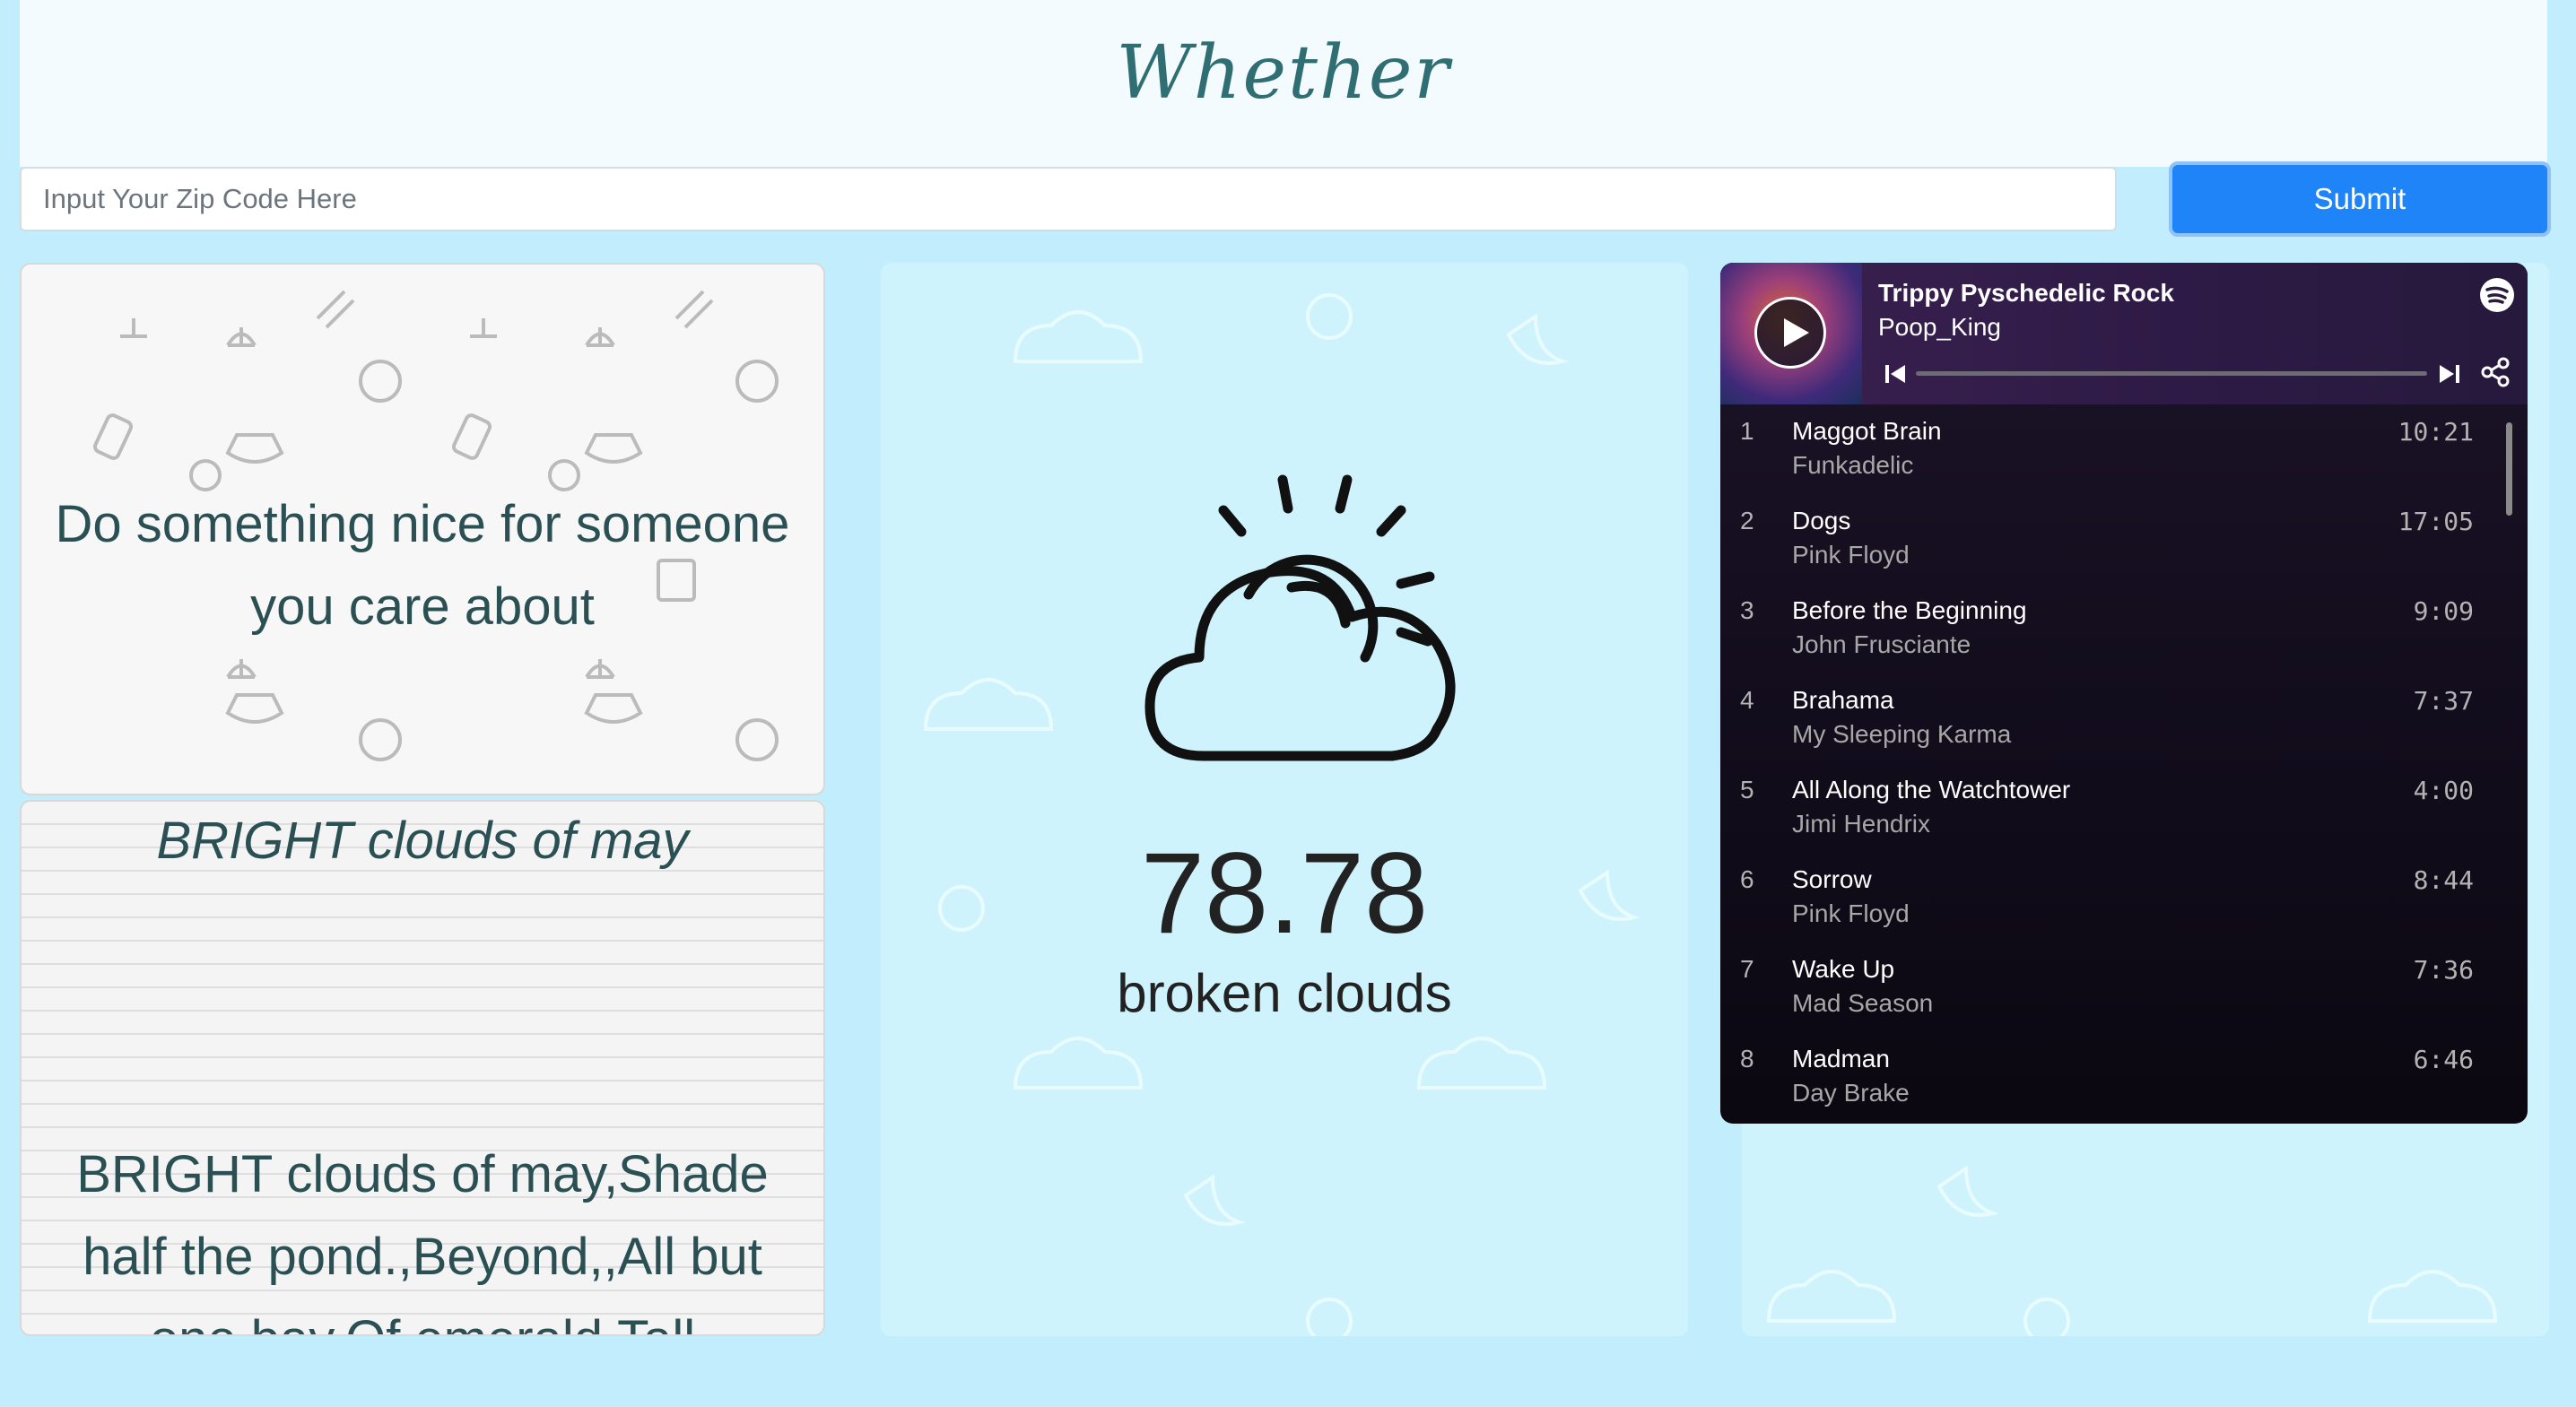 The width and height of the screenshot is (2576, 1407). Describe the element at coordinates (1902, 734) in the screenshot. I see `track-artist: My Sleeping Karma` at that location.